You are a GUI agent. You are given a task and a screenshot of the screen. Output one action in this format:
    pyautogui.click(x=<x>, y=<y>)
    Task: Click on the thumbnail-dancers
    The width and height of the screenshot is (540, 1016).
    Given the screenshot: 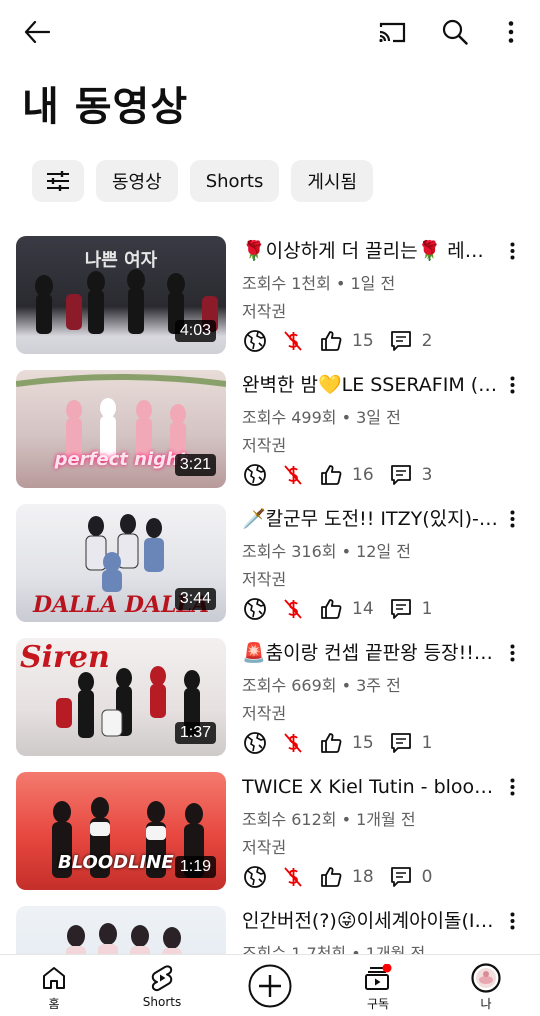 What is the action you would take?
    pyautogui.click(x=124, y=938)
    